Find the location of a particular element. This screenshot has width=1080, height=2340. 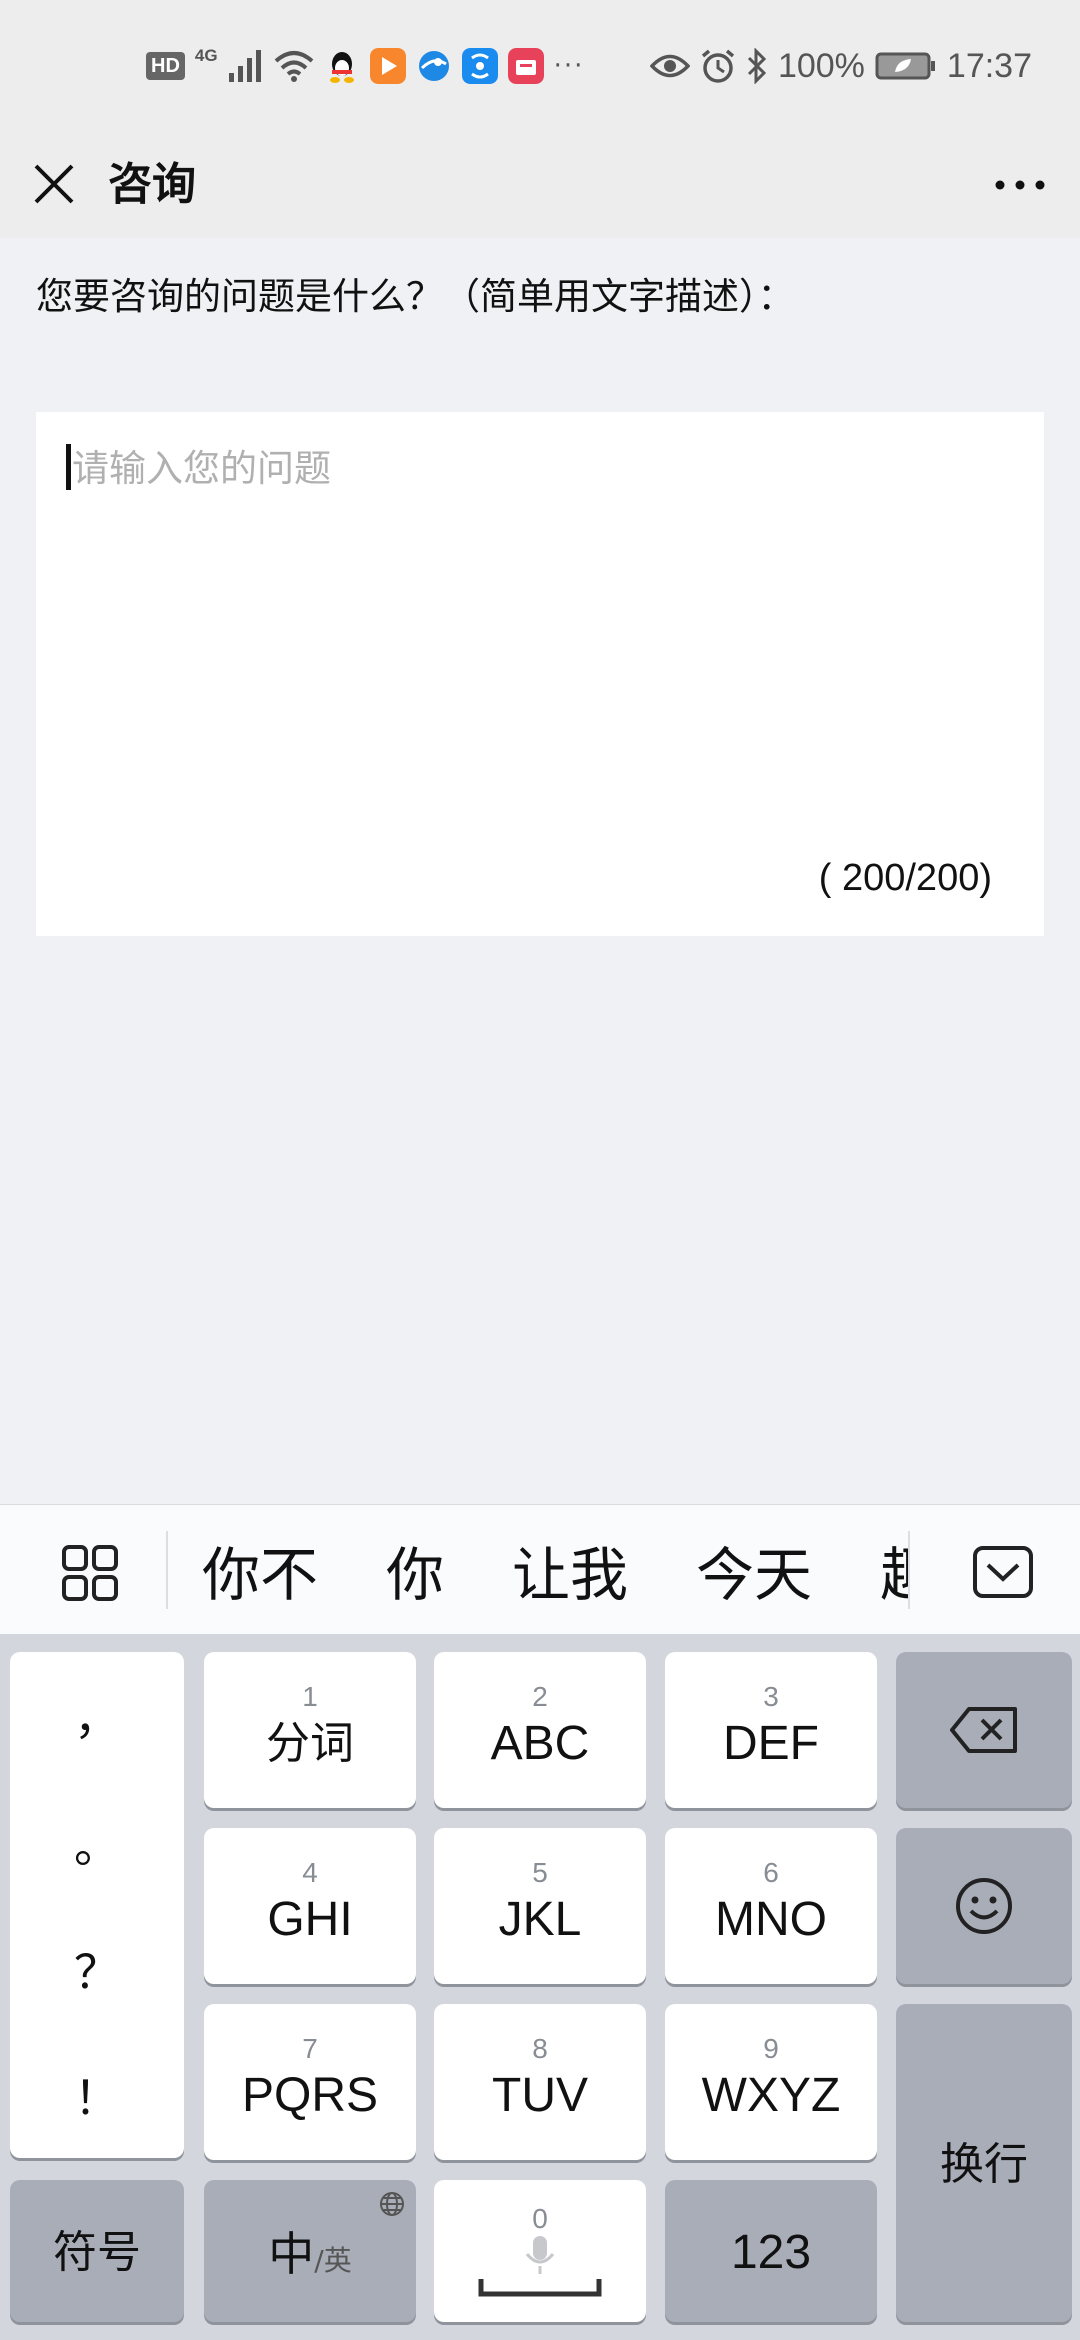

space-key: 0 is located at coordinates (540, 2251).